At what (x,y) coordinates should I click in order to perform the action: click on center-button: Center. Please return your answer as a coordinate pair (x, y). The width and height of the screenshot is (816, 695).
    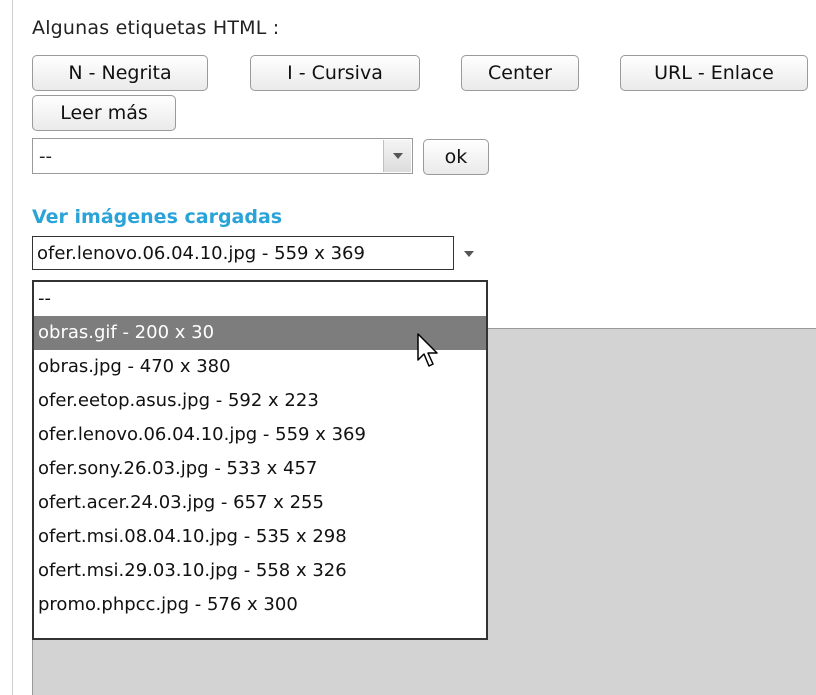
    Looking at the image, I should click on (520, 73).